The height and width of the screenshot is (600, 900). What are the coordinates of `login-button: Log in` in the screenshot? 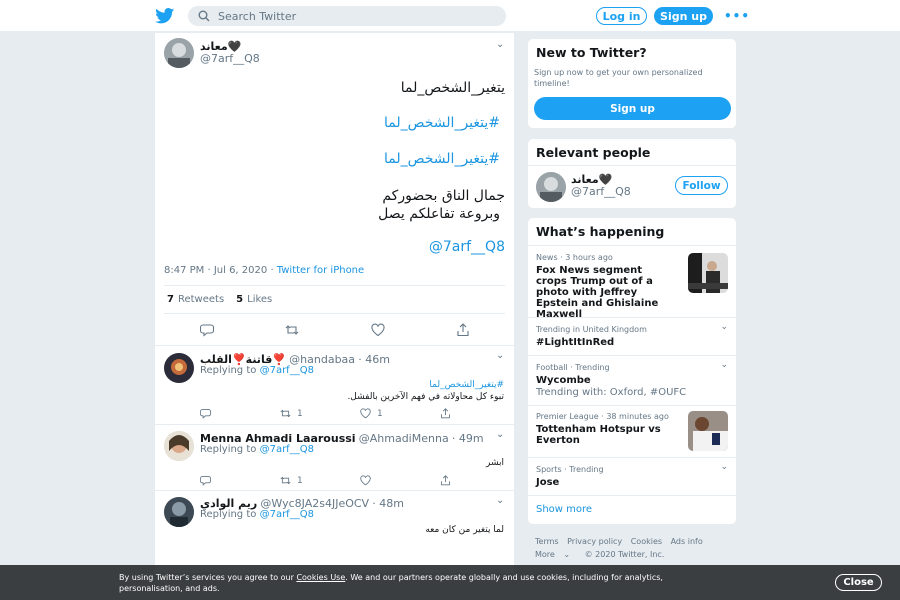 It's located at (621, 16).